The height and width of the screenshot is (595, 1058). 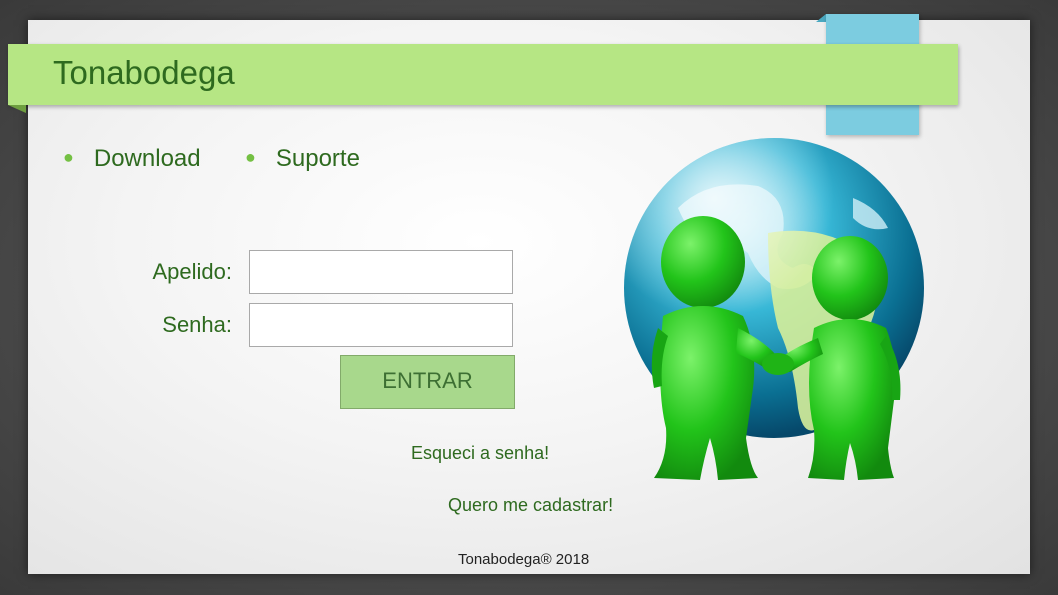 What do you see at coordinates (381, 325) in the screenshot?
I see `senha-input` at bounding box center [381, 325].